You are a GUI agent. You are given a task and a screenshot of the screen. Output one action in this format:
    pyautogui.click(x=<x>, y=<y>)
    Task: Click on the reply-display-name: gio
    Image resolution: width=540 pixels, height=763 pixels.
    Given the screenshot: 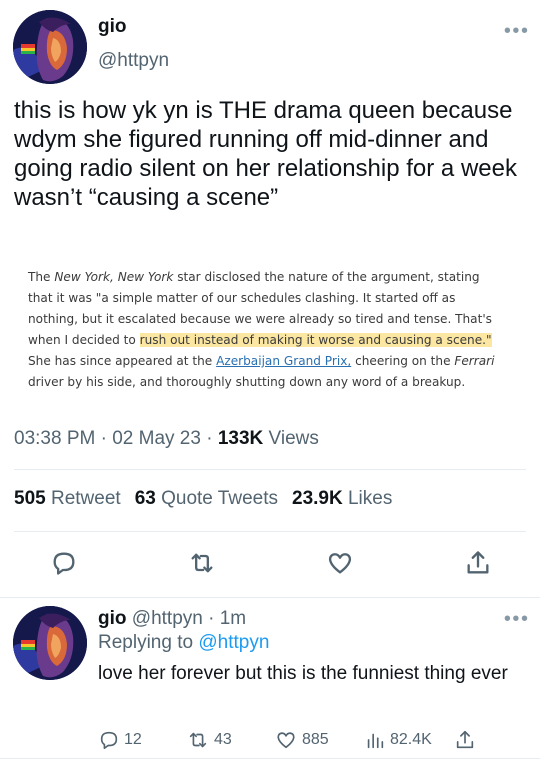 What is the action you would take?
    pyautogui.click(x=112, y=618)
    